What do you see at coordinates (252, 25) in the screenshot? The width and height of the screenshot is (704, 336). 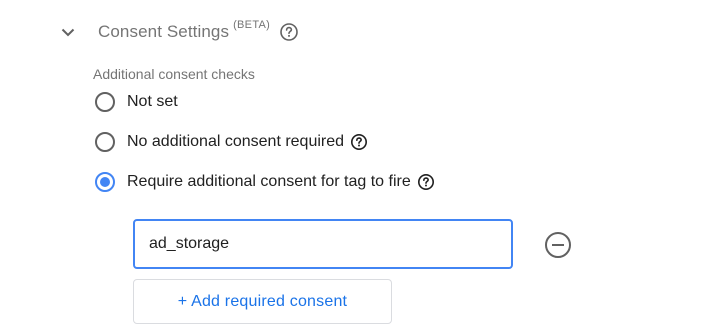 I see `beta-badge: (BETA)` at bounding box center [252, 25].